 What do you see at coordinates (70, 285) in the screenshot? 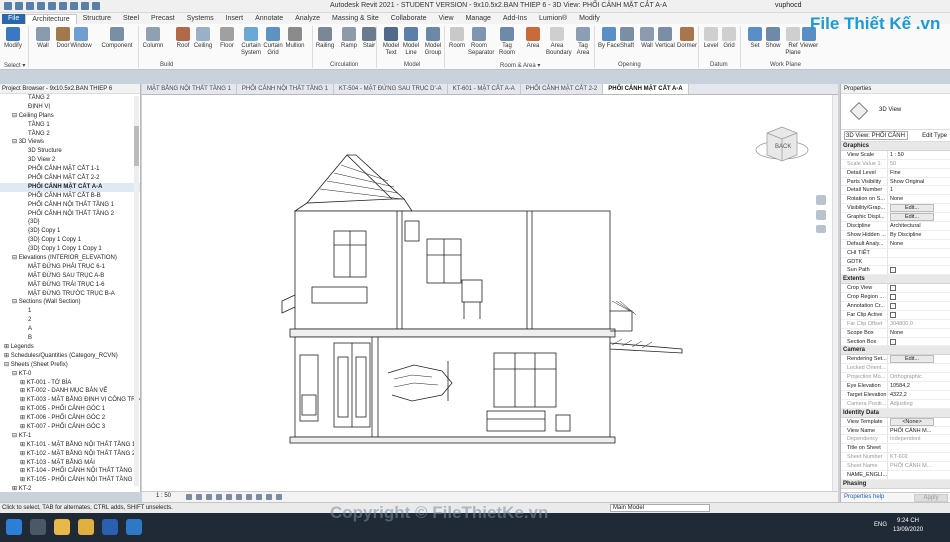
I see `browser-tree-item: MẶT ĐỨNG TRÁI TRỤC 1-6` at bounding box center [70, 285].